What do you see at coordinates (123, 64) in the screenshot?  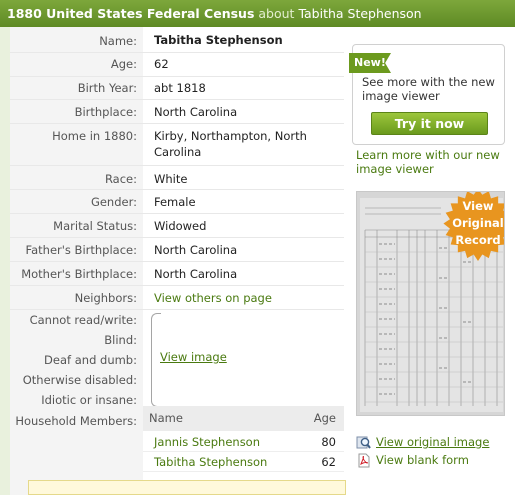 I see `record-label: Age:` at bounding box center [123, 64].